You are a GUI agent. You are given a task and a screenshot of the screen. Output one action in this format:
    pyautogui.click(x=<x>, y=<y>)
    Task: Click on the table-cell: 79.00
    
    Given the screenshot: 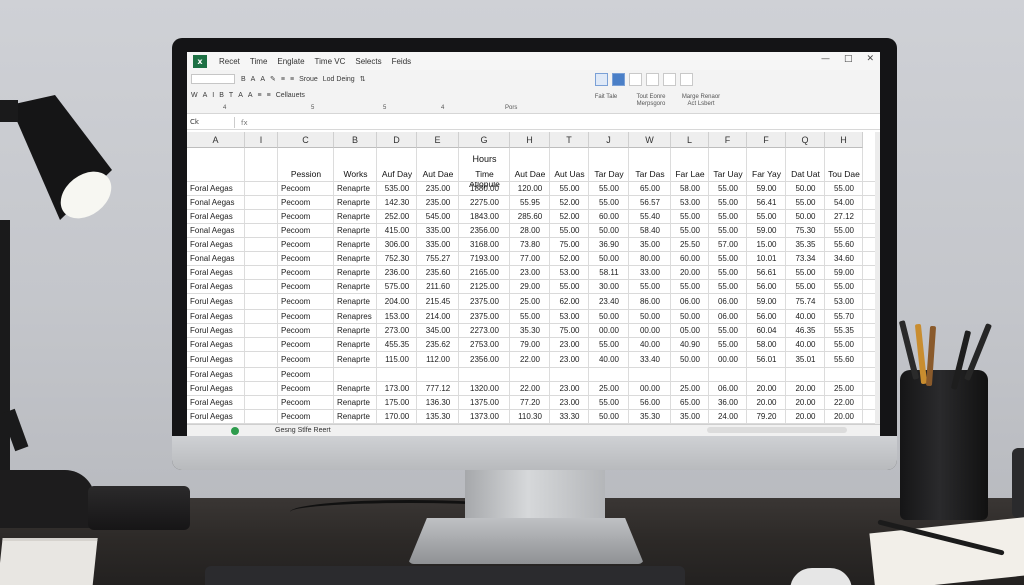 What is the action you would take?
    pyautogui.click(x=530, y=344)
    